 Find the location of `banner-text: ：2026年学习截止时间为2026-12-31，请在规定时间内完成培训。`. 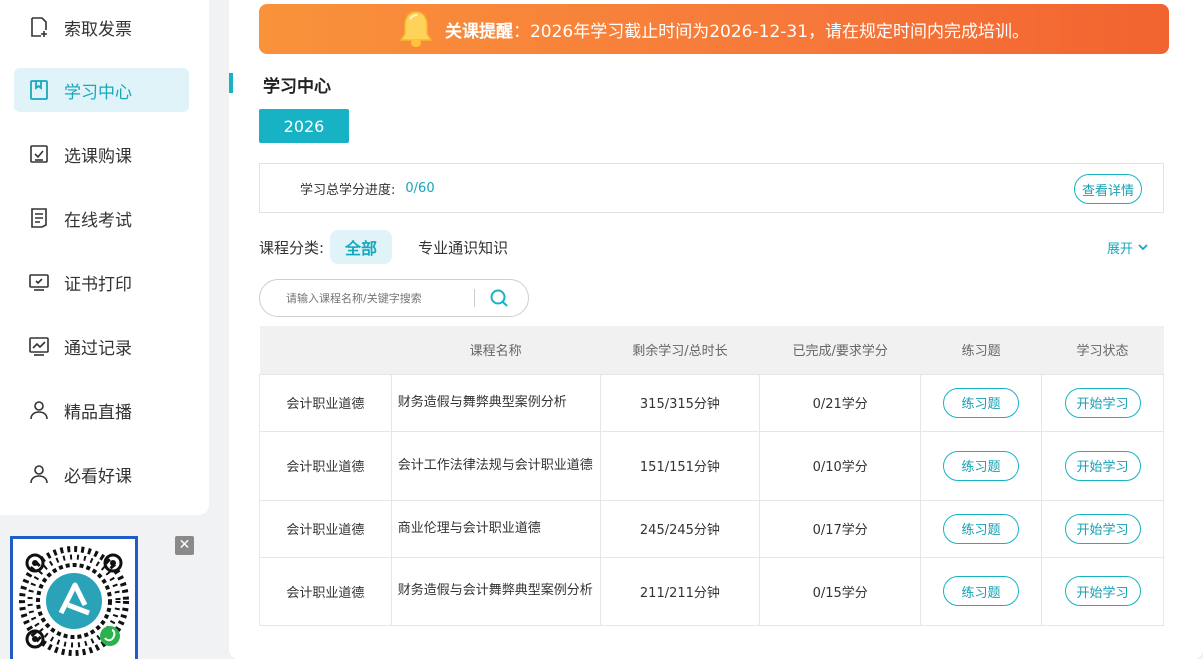

banner-text: ：2026年学习截止时间为2026-12-31，请在规定时间内完成培训。 is located at coordinates (771, 31).